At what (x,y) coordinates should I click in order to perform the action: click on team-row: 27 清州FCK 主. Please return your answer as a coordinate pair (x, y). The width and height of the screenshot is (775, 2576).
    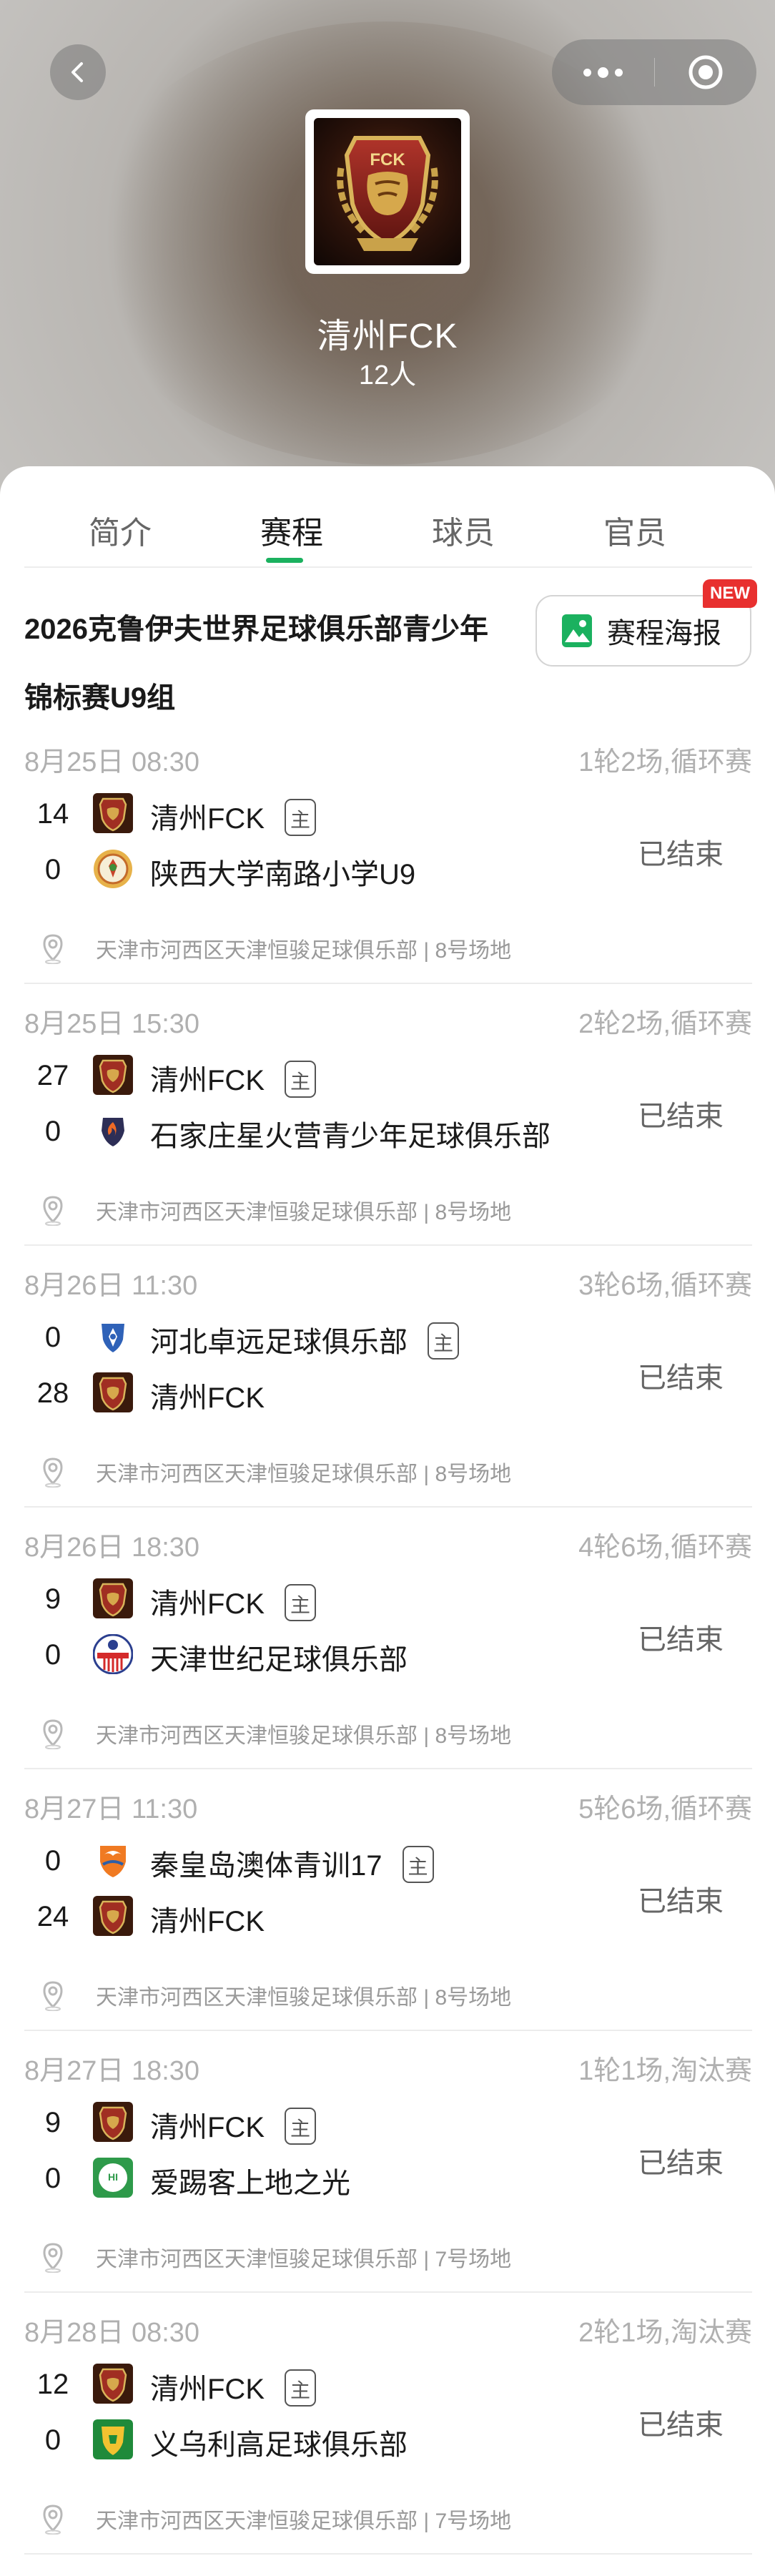
    Looking at the image, I should click on (310, 1075).